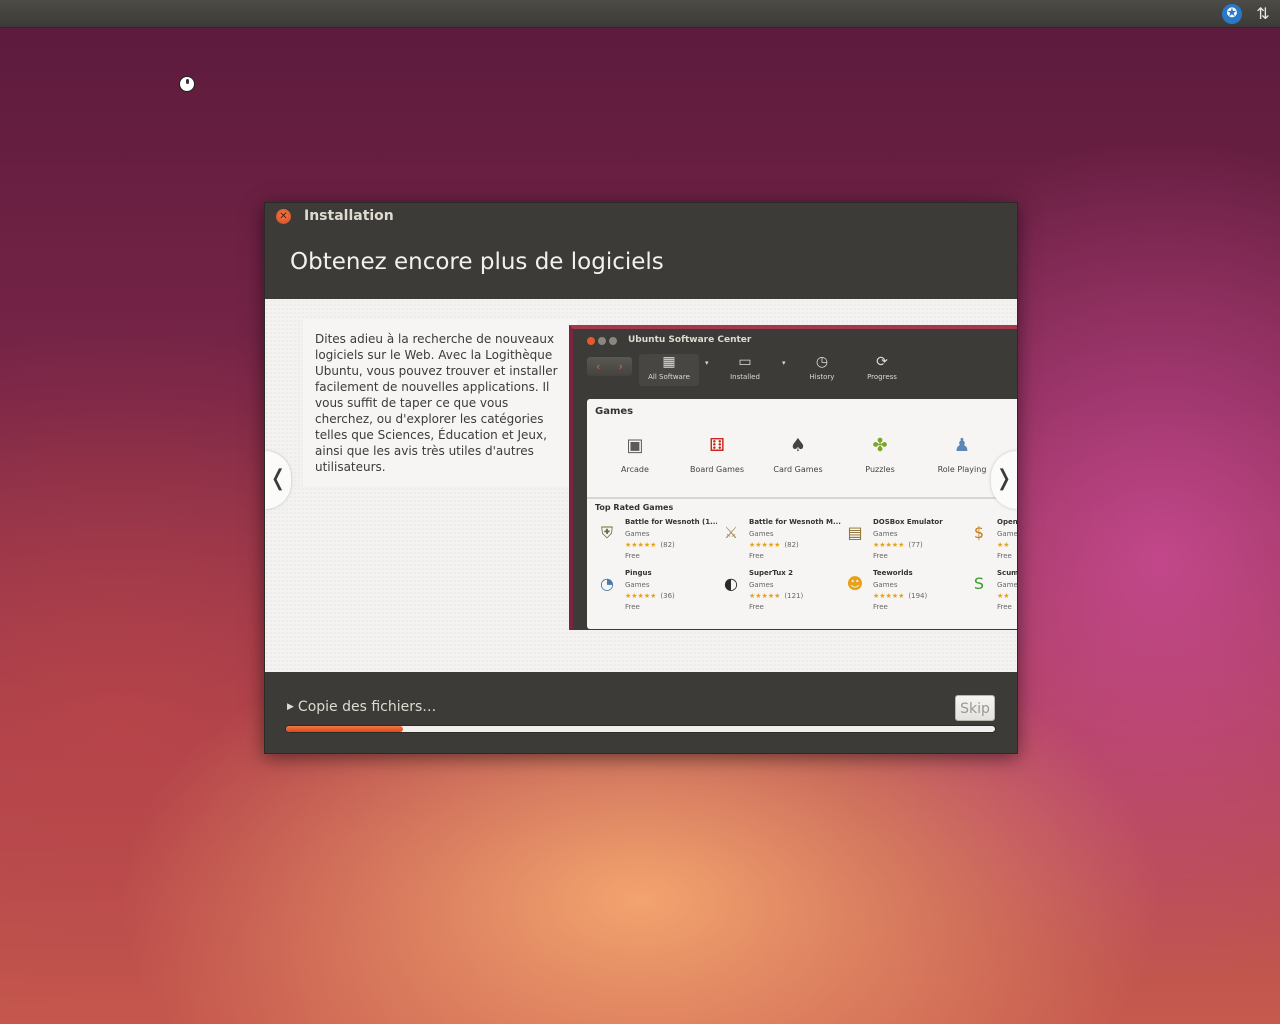 This screenshot has height=1024, width=1280. What do you see at coordinates (882, 362) in the screenshot?
I see `progress-icon: ⟳` at bounding box center [882, 362].